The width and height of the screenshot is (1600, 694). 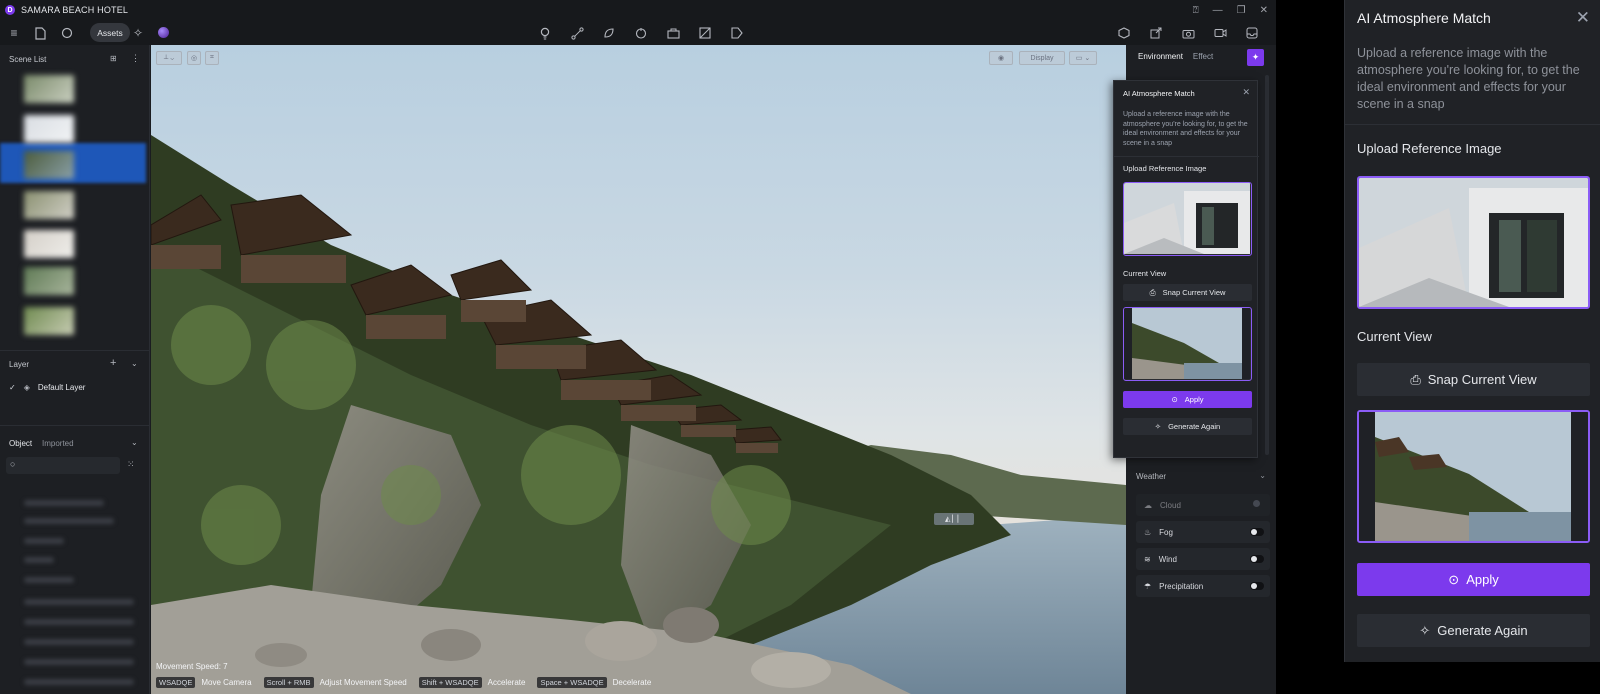 I want to click on layer-title: Layer, so click(x=19, y=364).